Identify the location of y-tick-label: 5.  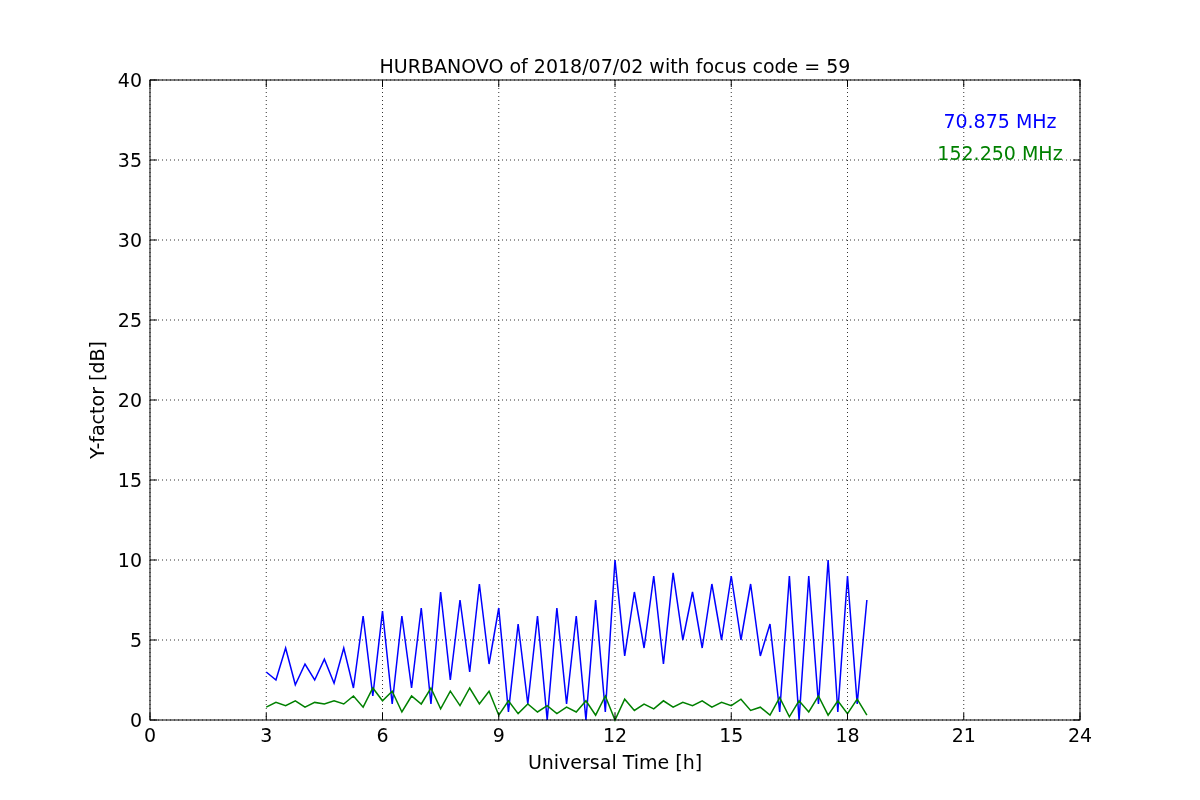
(135, 640).